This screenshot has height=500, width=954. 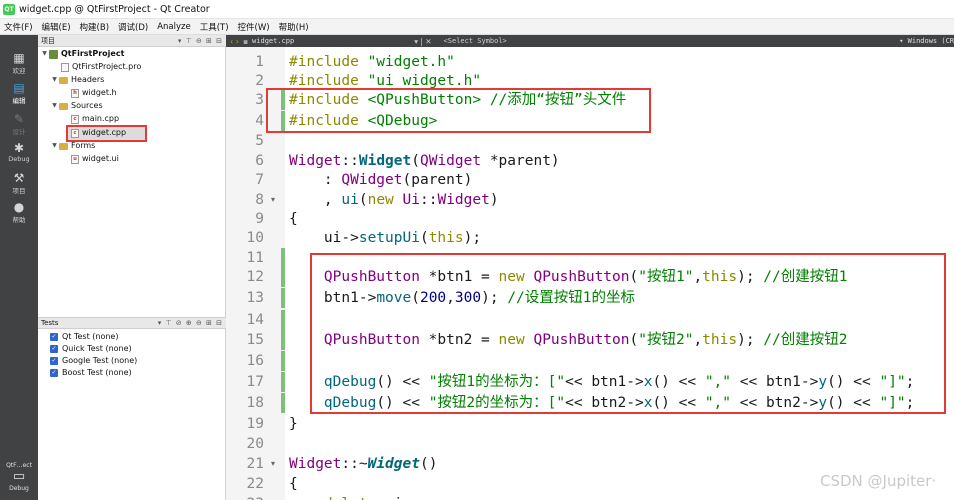 What do you see at coordinates (48, 40) in the screenshot?
I see `projects-pane-title: 项目` at bounding box center [48, 40].